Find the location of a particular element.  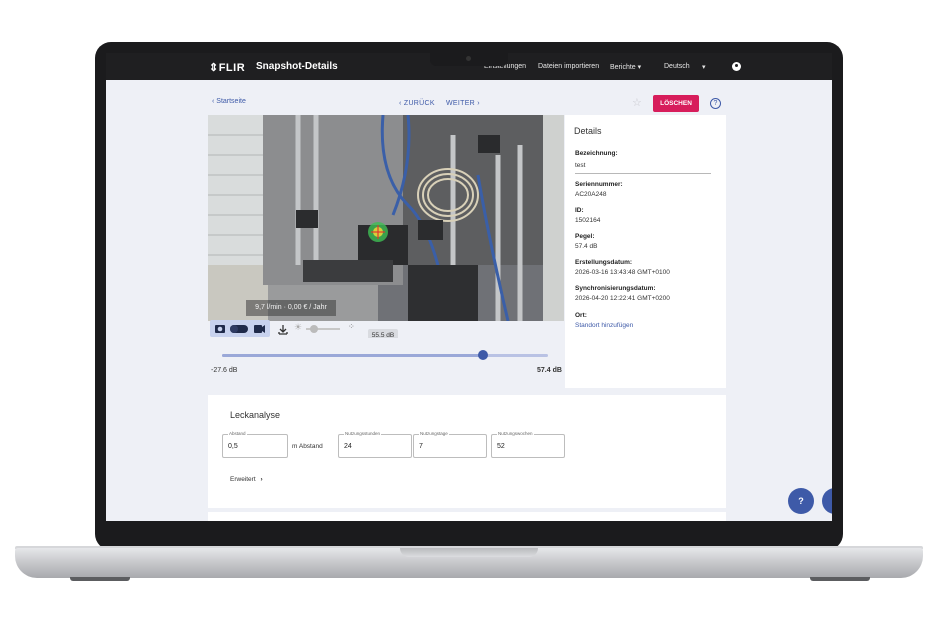

hours-field: Nutzungsstunden 24 is located at coordinates (375, 444).